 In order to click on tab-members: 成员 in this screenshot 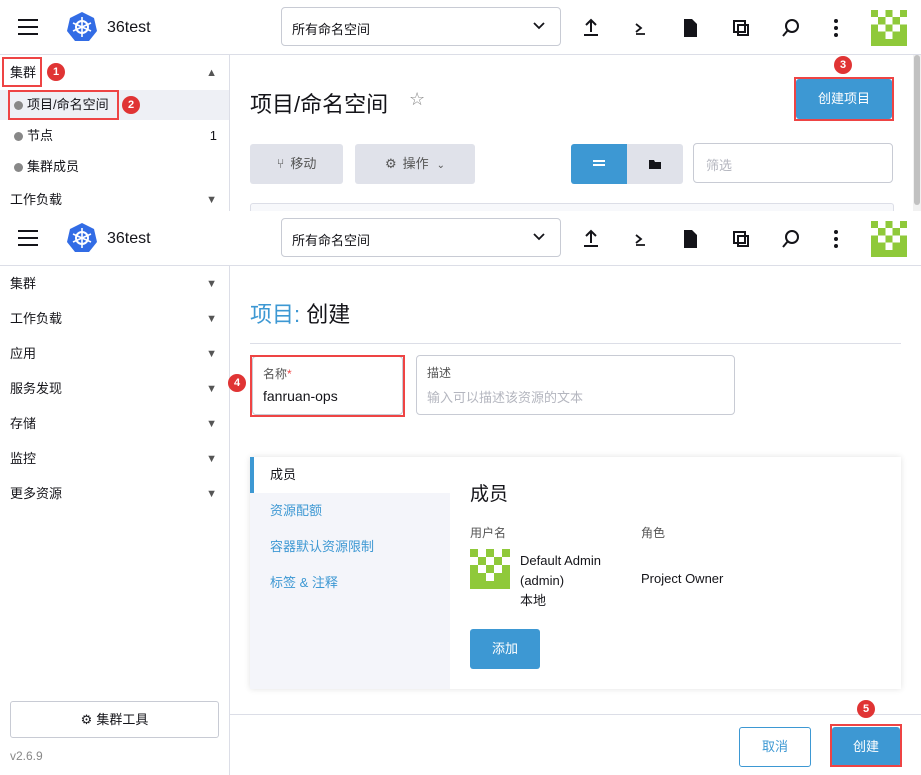, I will do `click(350, 475)`.